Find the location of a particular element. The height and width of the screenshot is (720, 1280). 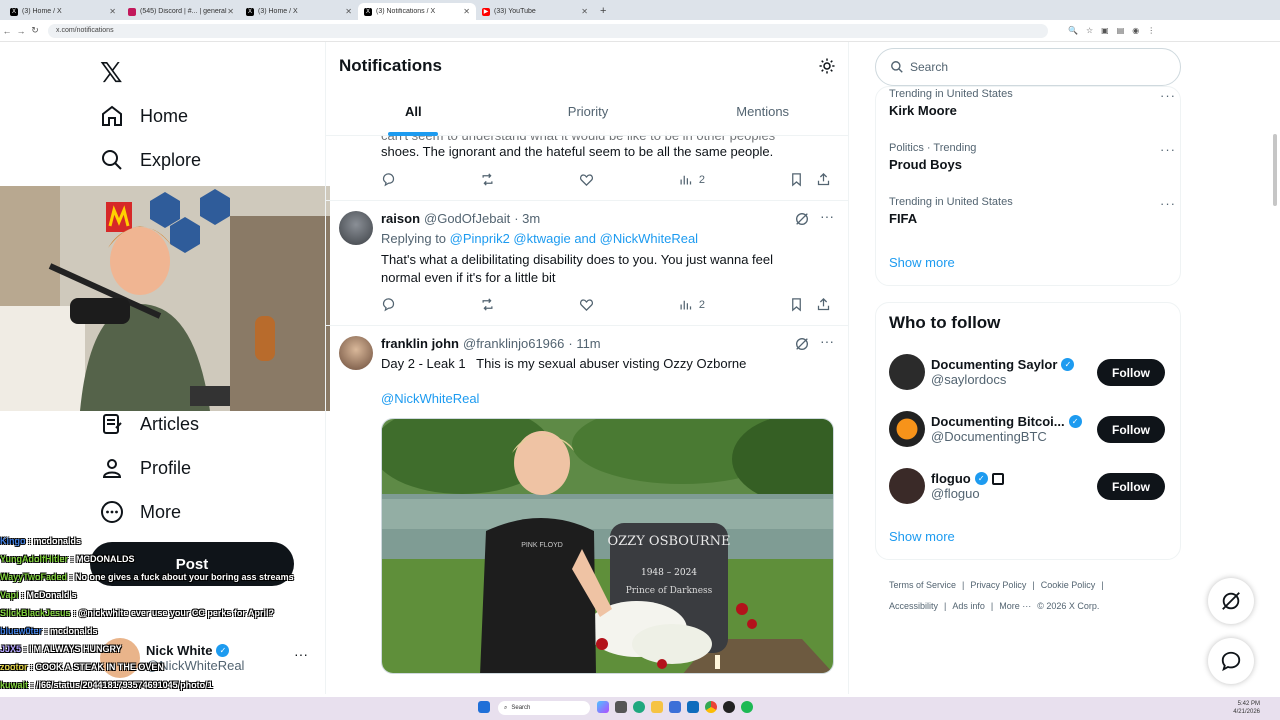

x-logo-icon: 𝕏 is located at coordinates (111, 72).